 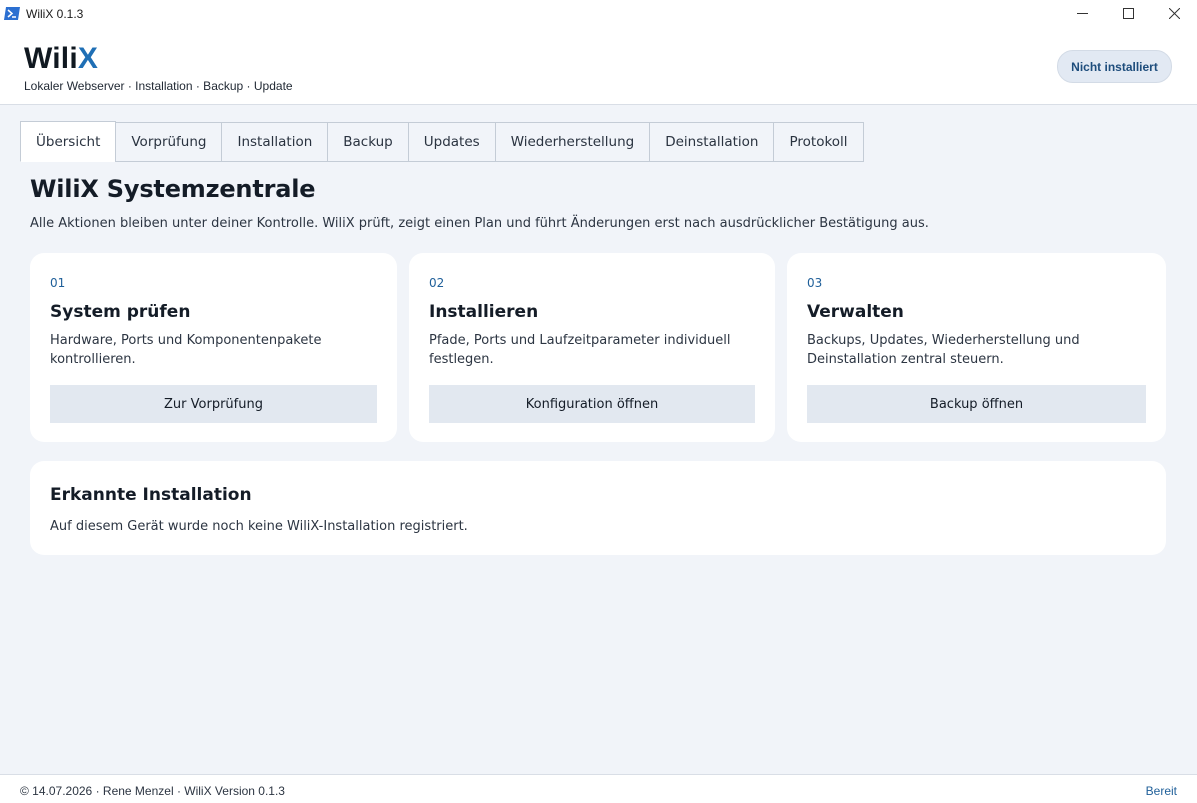 I want to click on tab-wiederherstellung: Wiederherstellung, so click(x=572, y=142).